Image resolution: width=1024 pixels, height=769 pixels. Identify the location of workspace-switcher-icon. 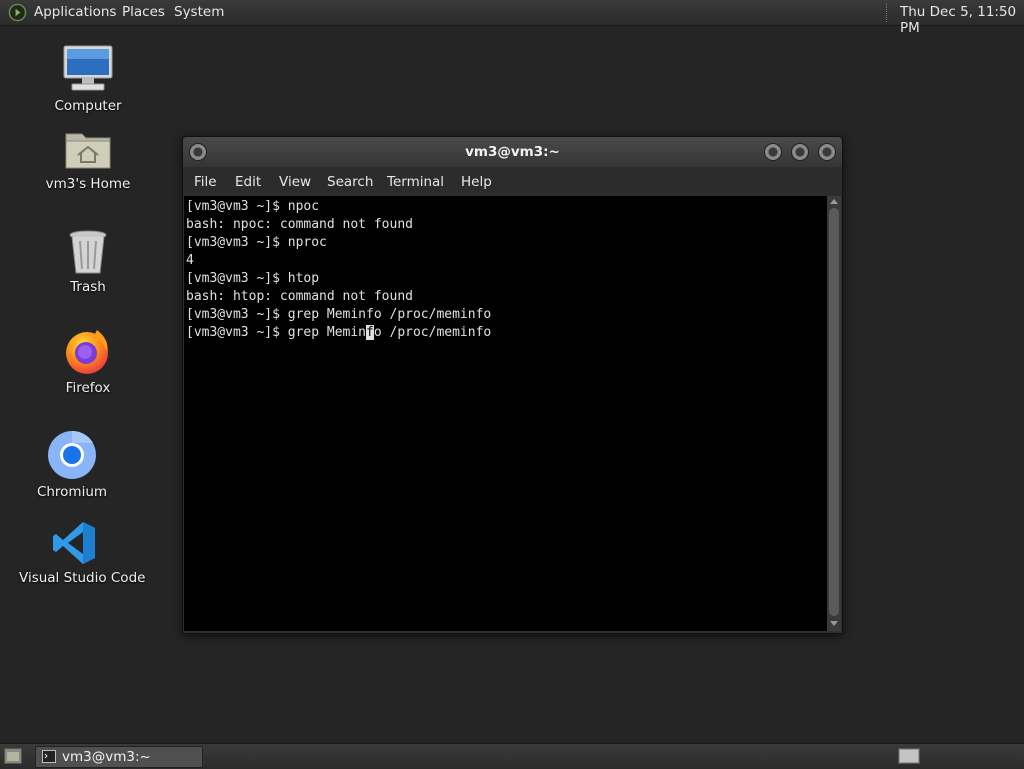
(909, 756).